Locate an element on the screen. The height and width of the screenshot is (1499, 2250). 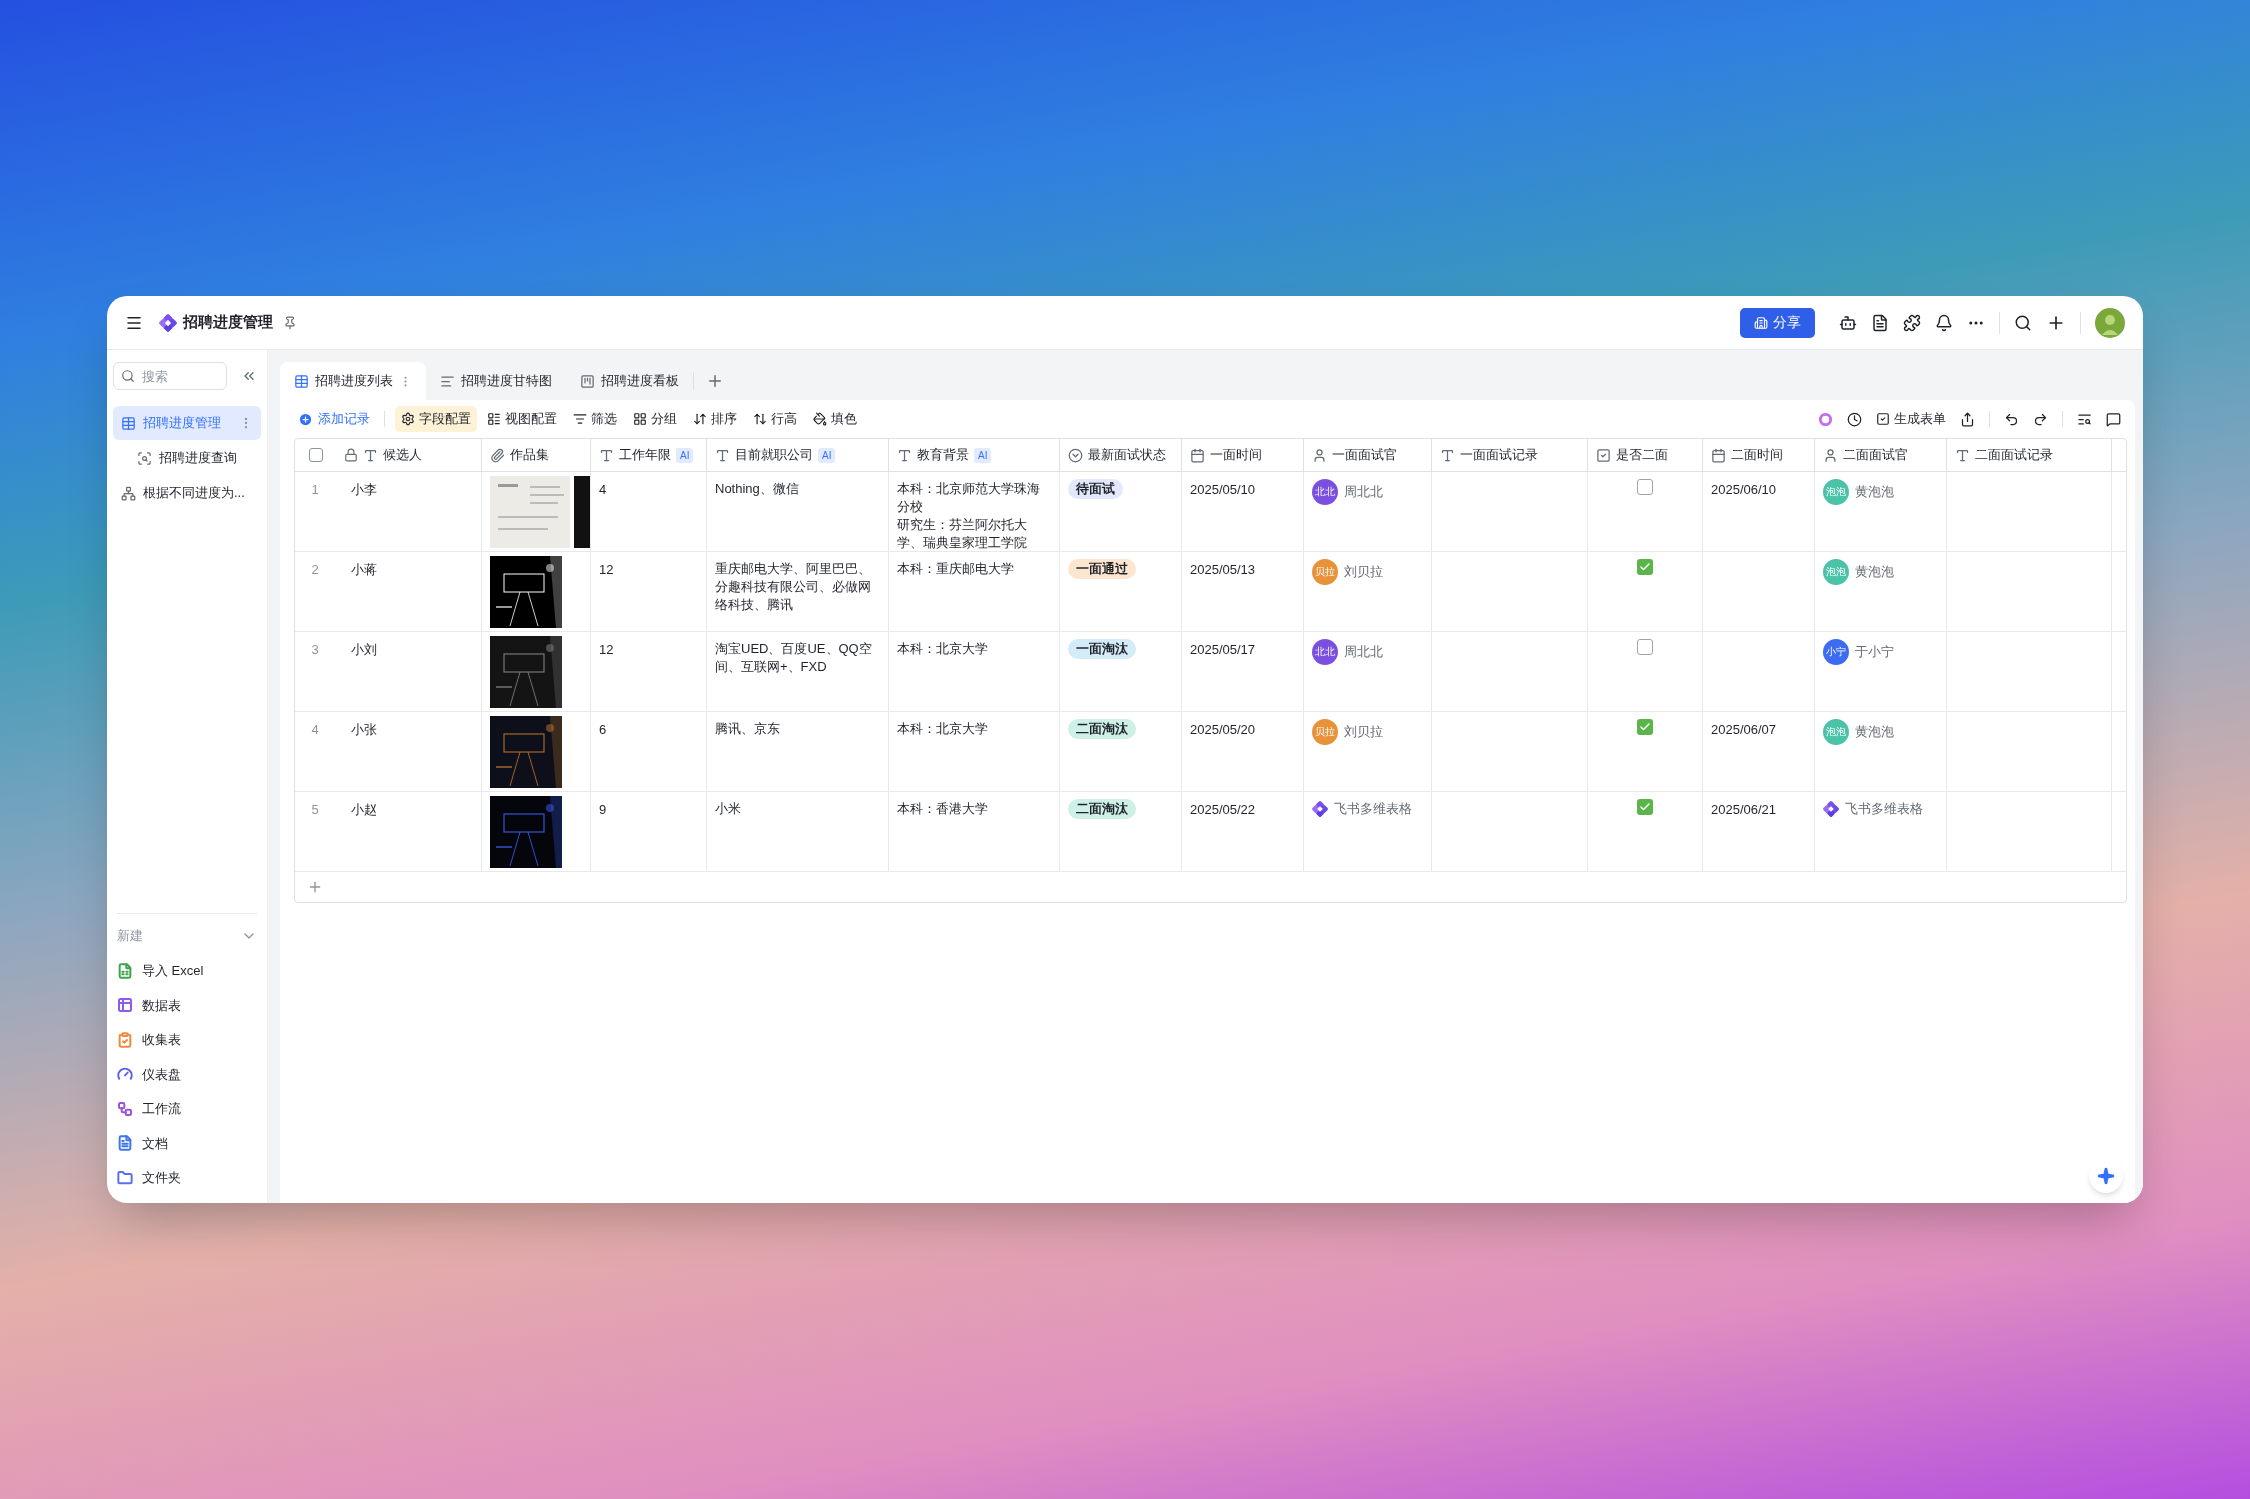
share-icon is located at coordinates (1967, 419).